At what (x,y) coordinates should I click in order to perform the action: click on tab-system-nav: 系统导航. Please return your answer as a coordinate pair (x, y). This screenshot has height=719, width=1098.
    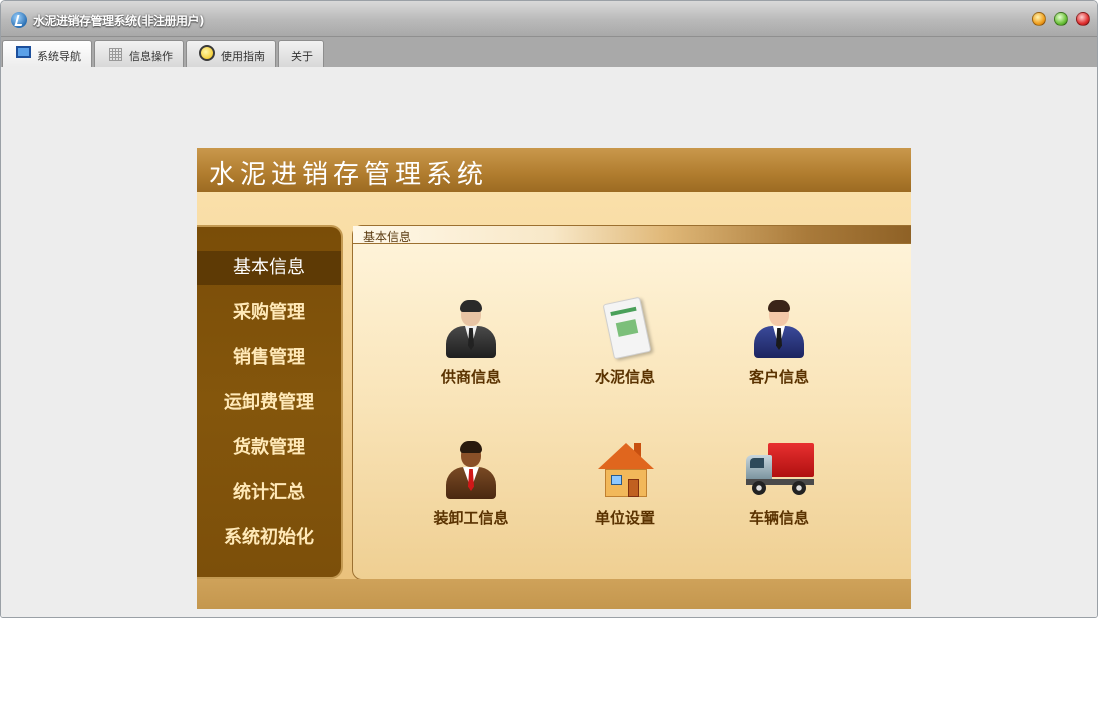
    Looking at the image, I should click on (47, 54).